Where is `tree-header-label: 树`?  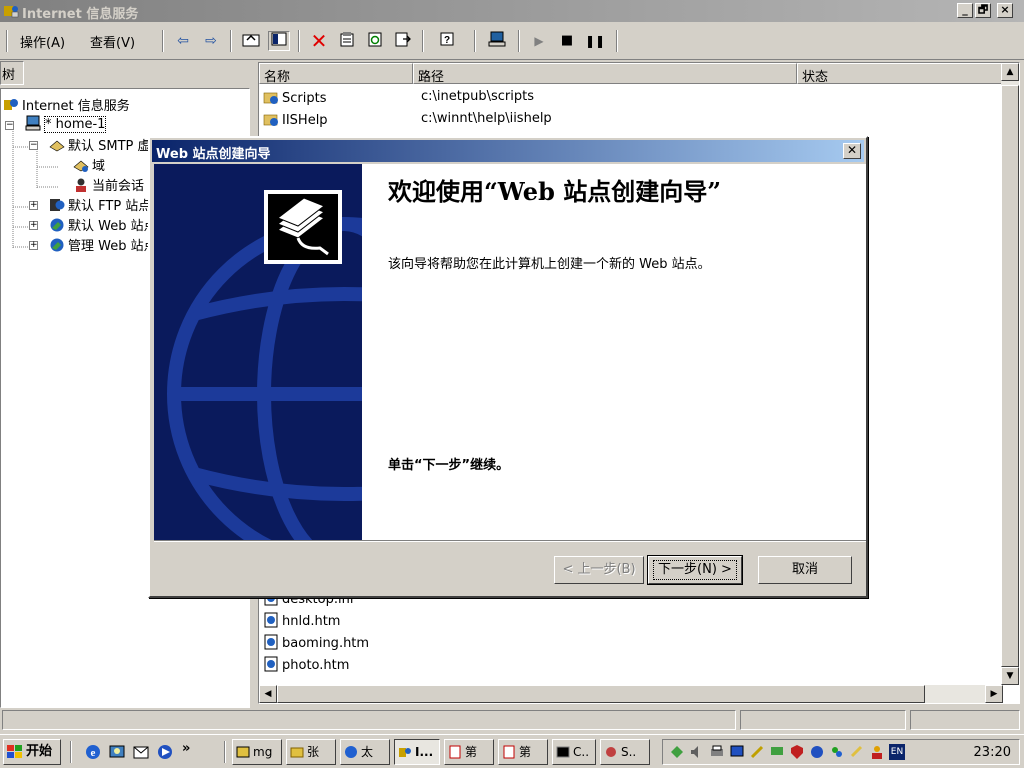
tree-header-label: 树 is located at coordinates (9, 75).